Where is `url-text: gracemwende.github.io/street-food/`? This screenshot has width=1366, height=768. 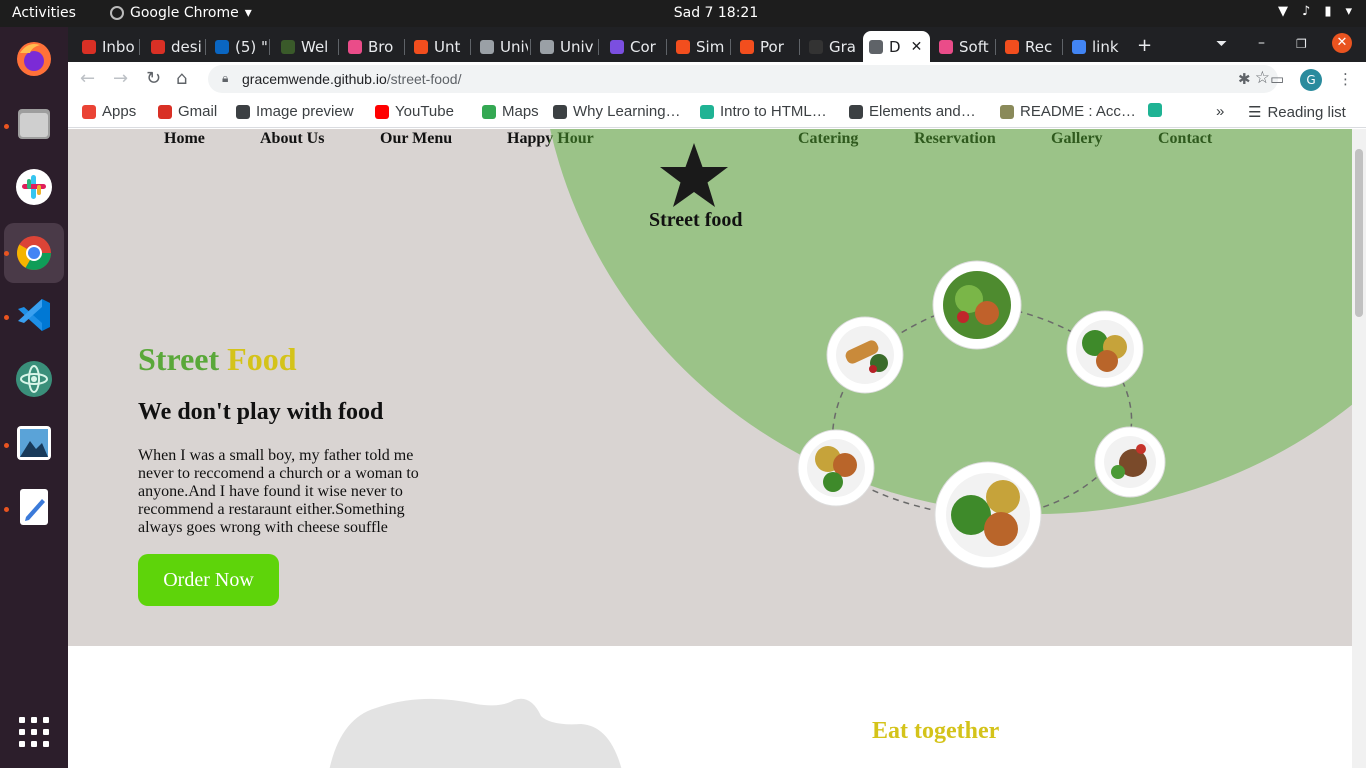
url-text: gracemwende.github.io/street-food/ is located at coordinates (351, 79).